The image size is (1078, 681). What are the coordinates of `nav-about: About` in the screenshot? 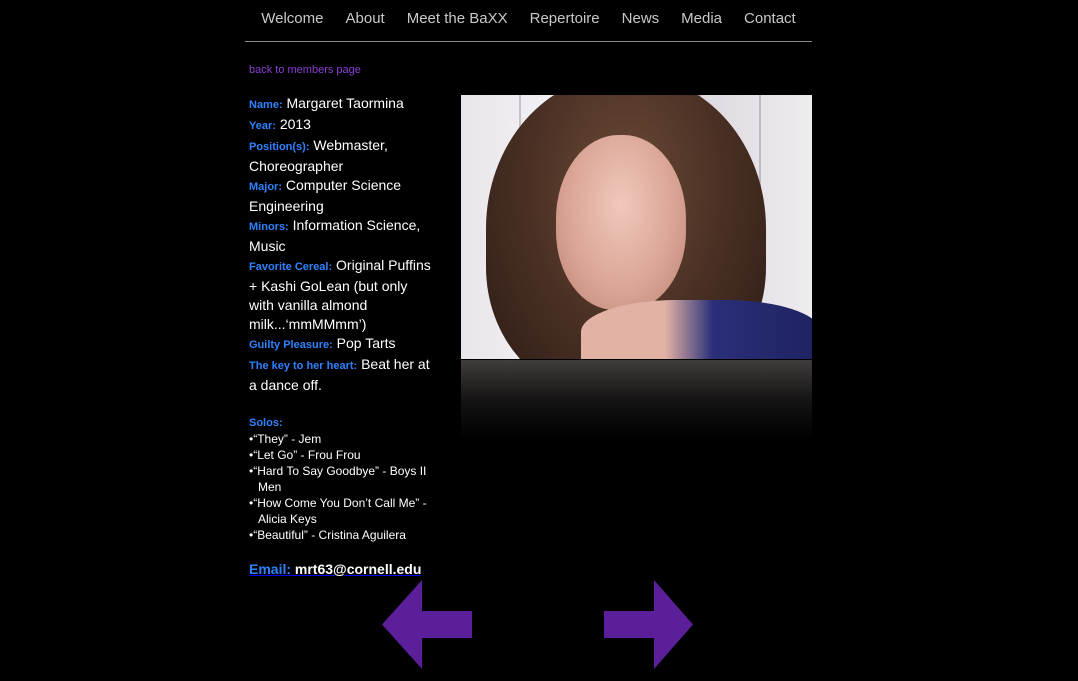 It's located at (365, 19).